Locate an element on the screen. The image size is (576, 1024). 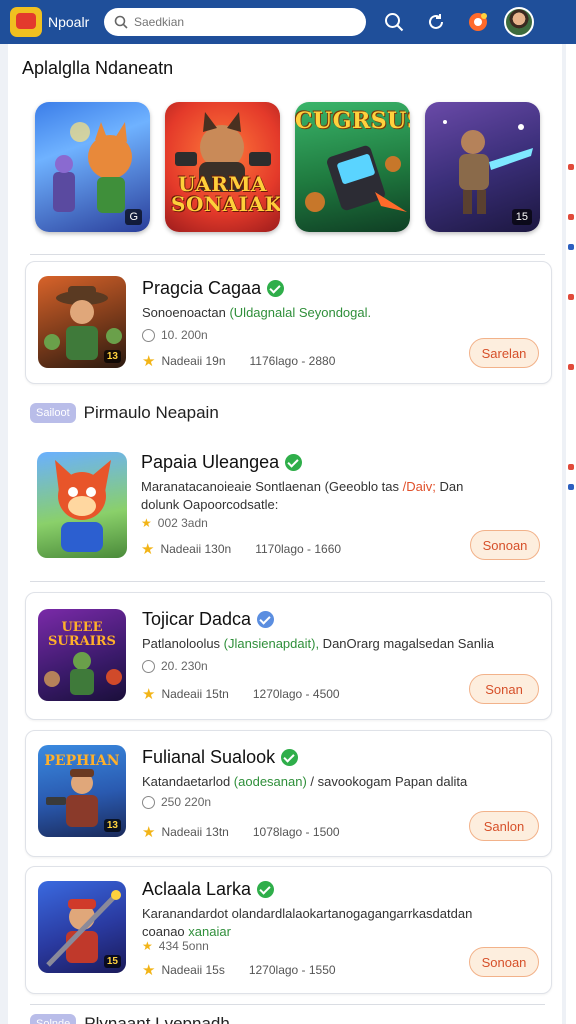
meta-text: 10. 200n is located at coordinates (184, 335).